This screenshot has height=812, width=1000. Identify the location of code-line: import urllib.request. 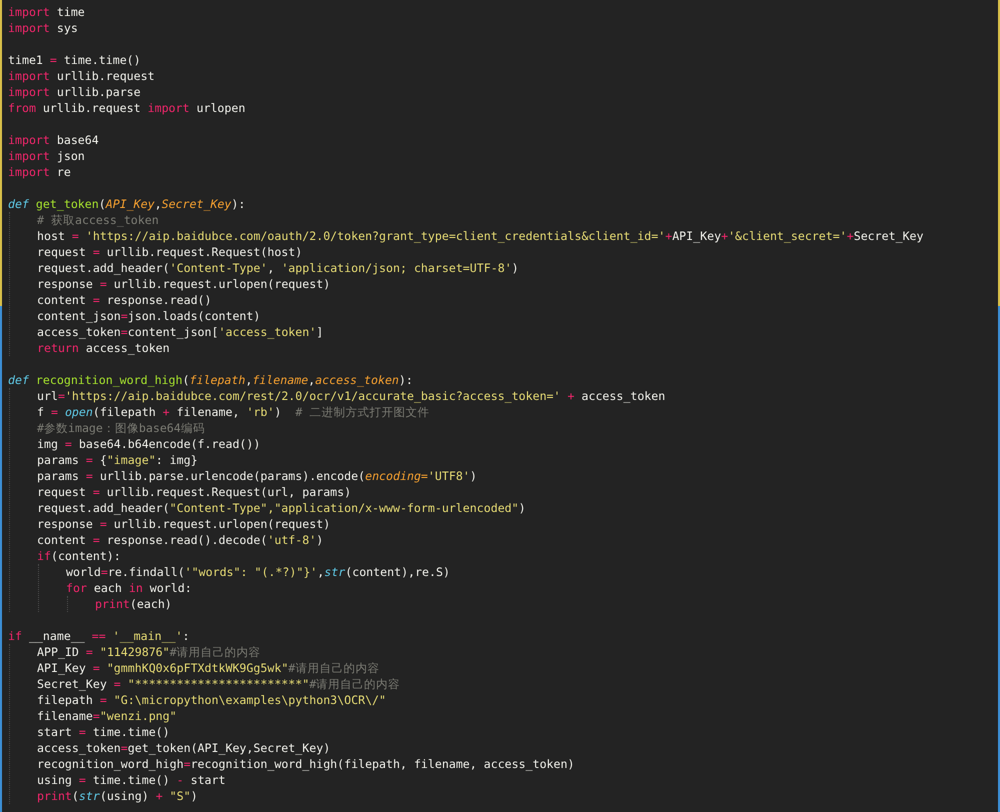
(81, 76).